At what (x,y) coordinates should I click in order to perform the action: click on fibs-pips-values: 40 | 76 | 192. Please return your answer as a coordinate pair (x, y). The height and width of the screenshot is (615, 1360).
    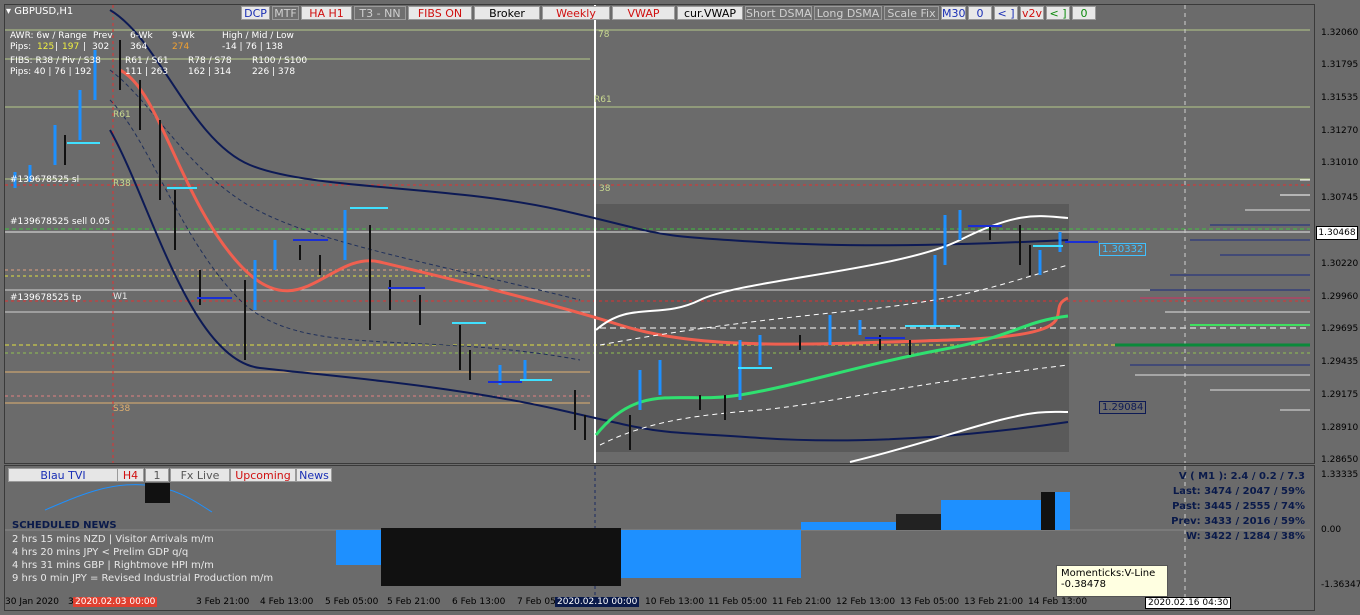
    Looking at the image, I should click on (63, 72).